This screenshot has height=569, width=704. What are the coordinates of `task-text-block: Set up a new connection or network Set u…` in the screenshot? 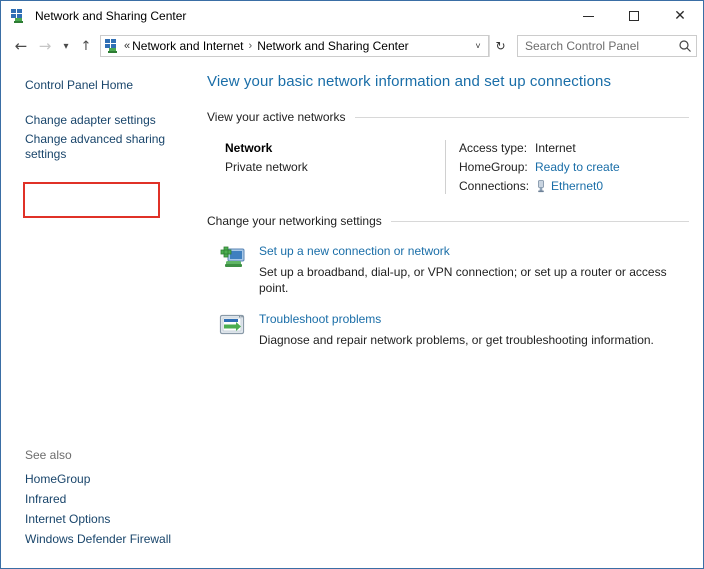 It's located at (474, 269).